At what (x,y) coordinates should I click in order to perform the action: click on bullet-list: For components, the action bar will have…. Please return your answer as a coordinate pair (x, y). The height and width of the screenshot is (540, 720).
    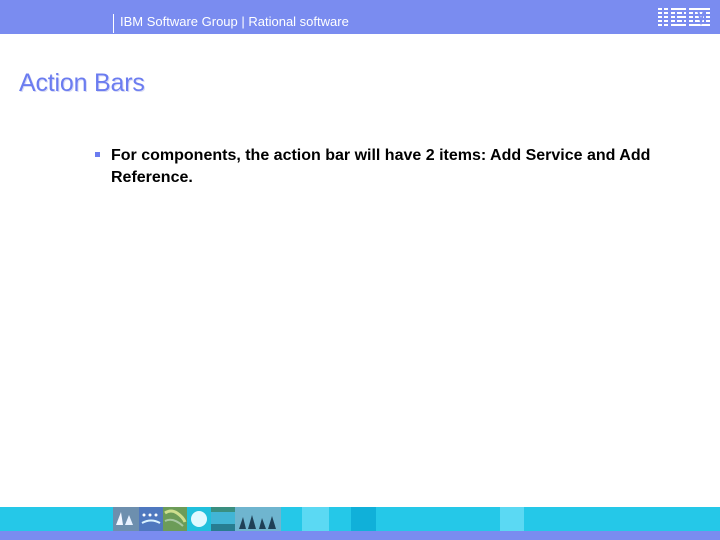
    Looking at the image, I should click on (374, 167).